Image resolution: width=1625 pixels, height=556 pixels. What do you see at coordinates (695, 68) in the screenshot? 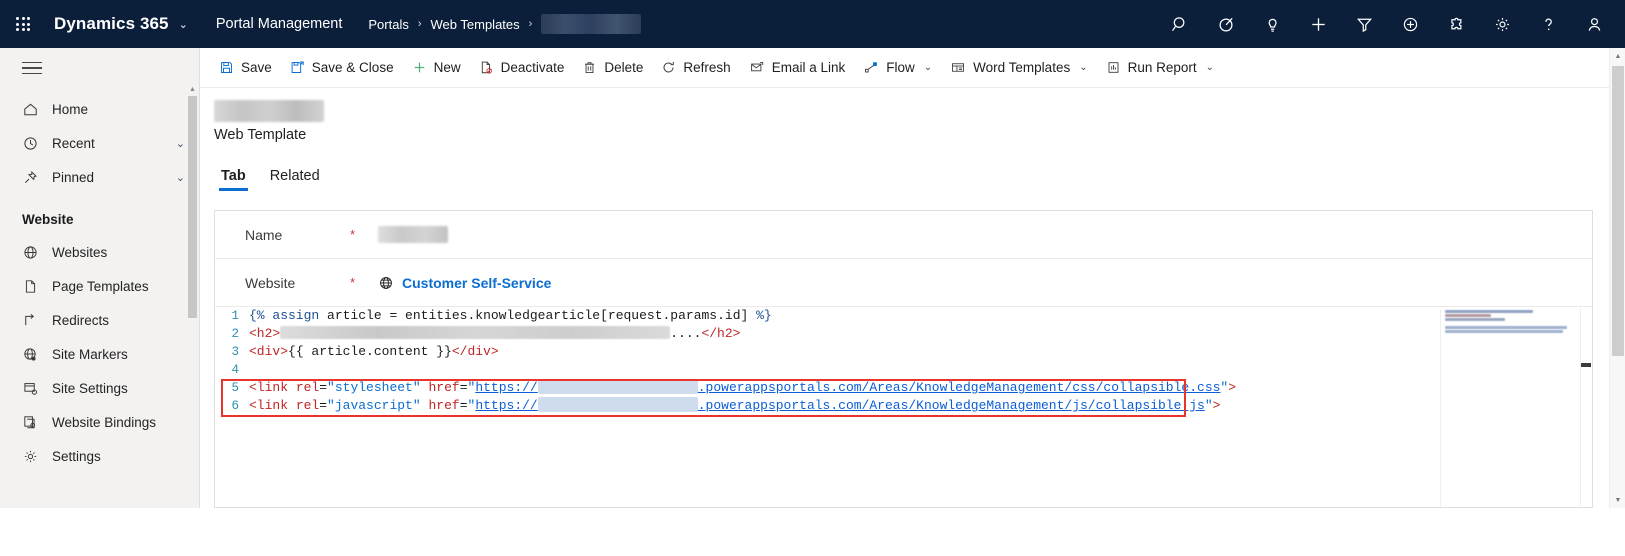
I see `refresh-button: Refresh` at bounding box center [695, 68].